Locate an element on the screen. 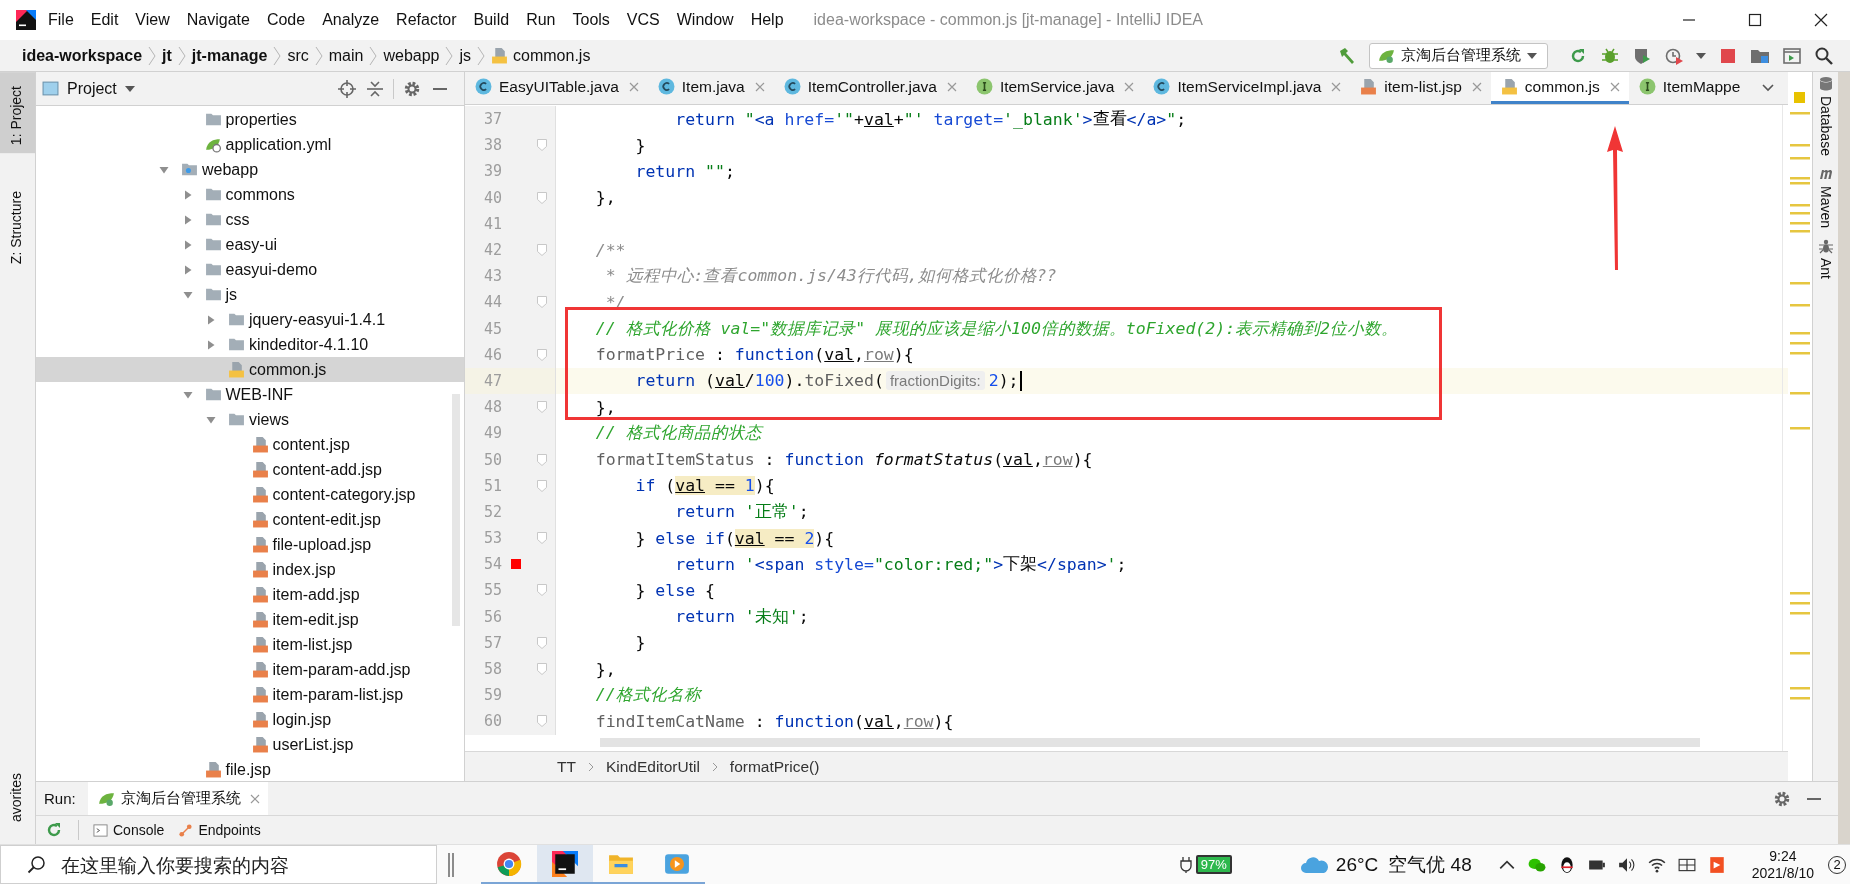 This screenshot has width=1850, height=884. tree-item: item-add.jsp is located at coordinates (250, 594).